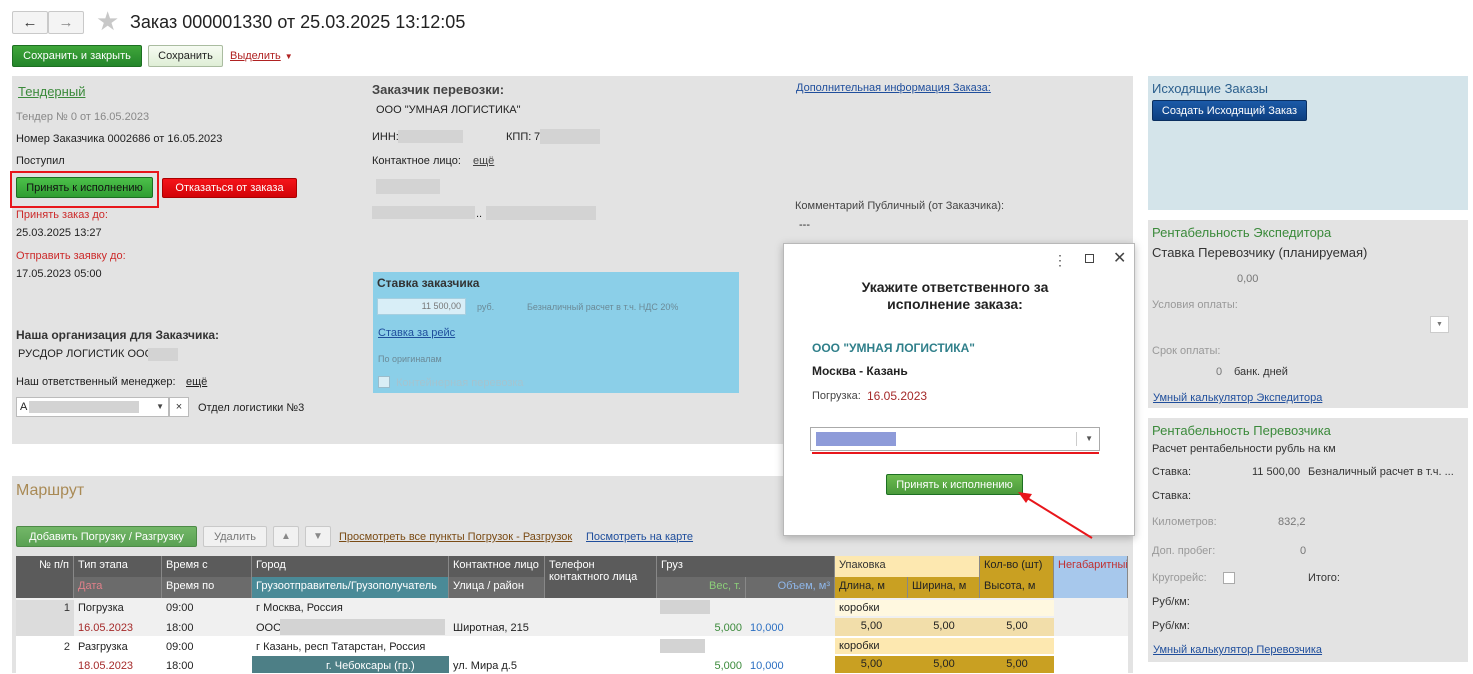 This screenshot has height=674, width=1473. Describe the element at coordinates (370, 666) in the screenshot. I see `row2-shipper: г. Чебоксары (гр.)` at that location.